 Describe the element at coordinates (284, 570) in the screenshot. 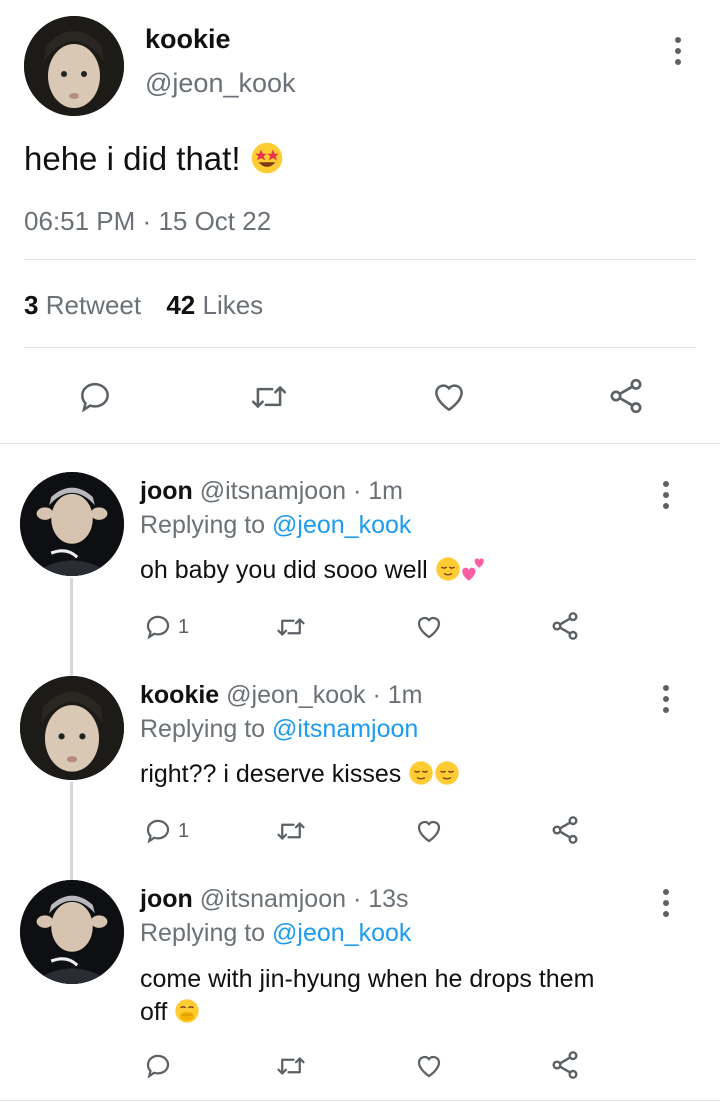

I see `reply-text-content: oh baby you did sooo well` at that location.